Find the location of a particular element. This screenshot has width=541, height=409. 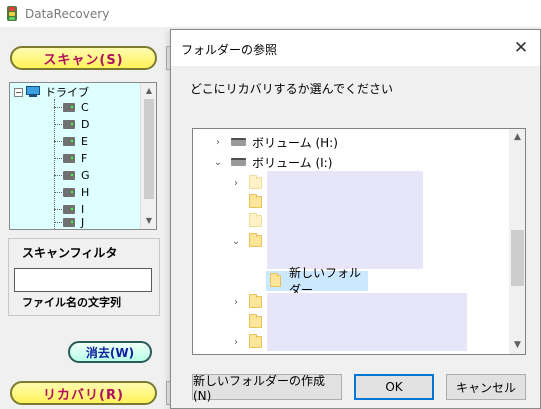

new-folder-button: 新しいフォルダーの作成(N) is located at coordinates (267, 388).